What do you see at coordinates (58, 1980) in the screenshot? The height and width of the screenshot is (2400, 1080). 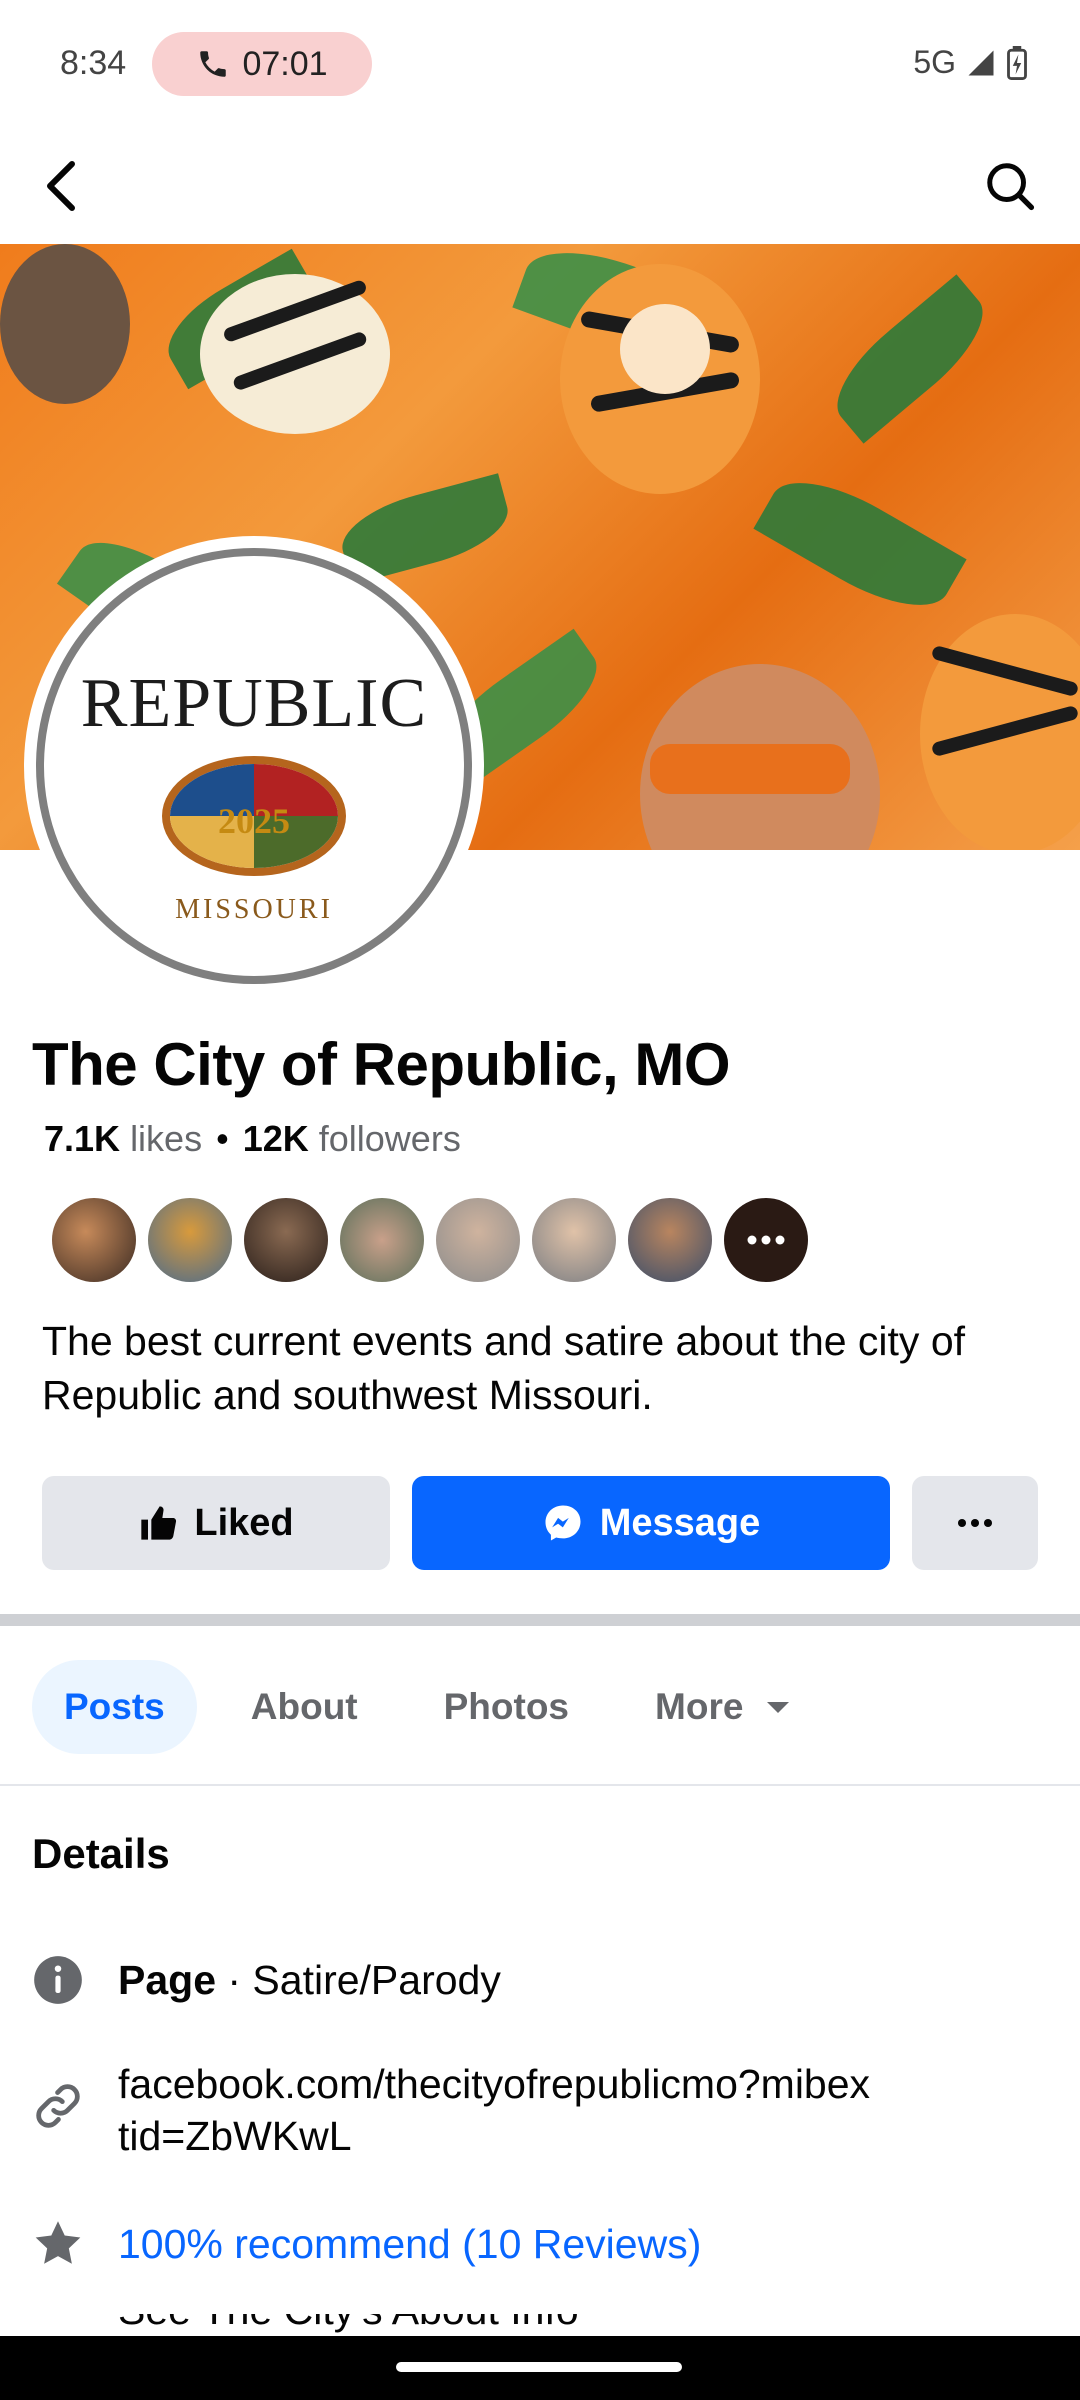 I see `info-icon` at bounding box center [58, 1980].